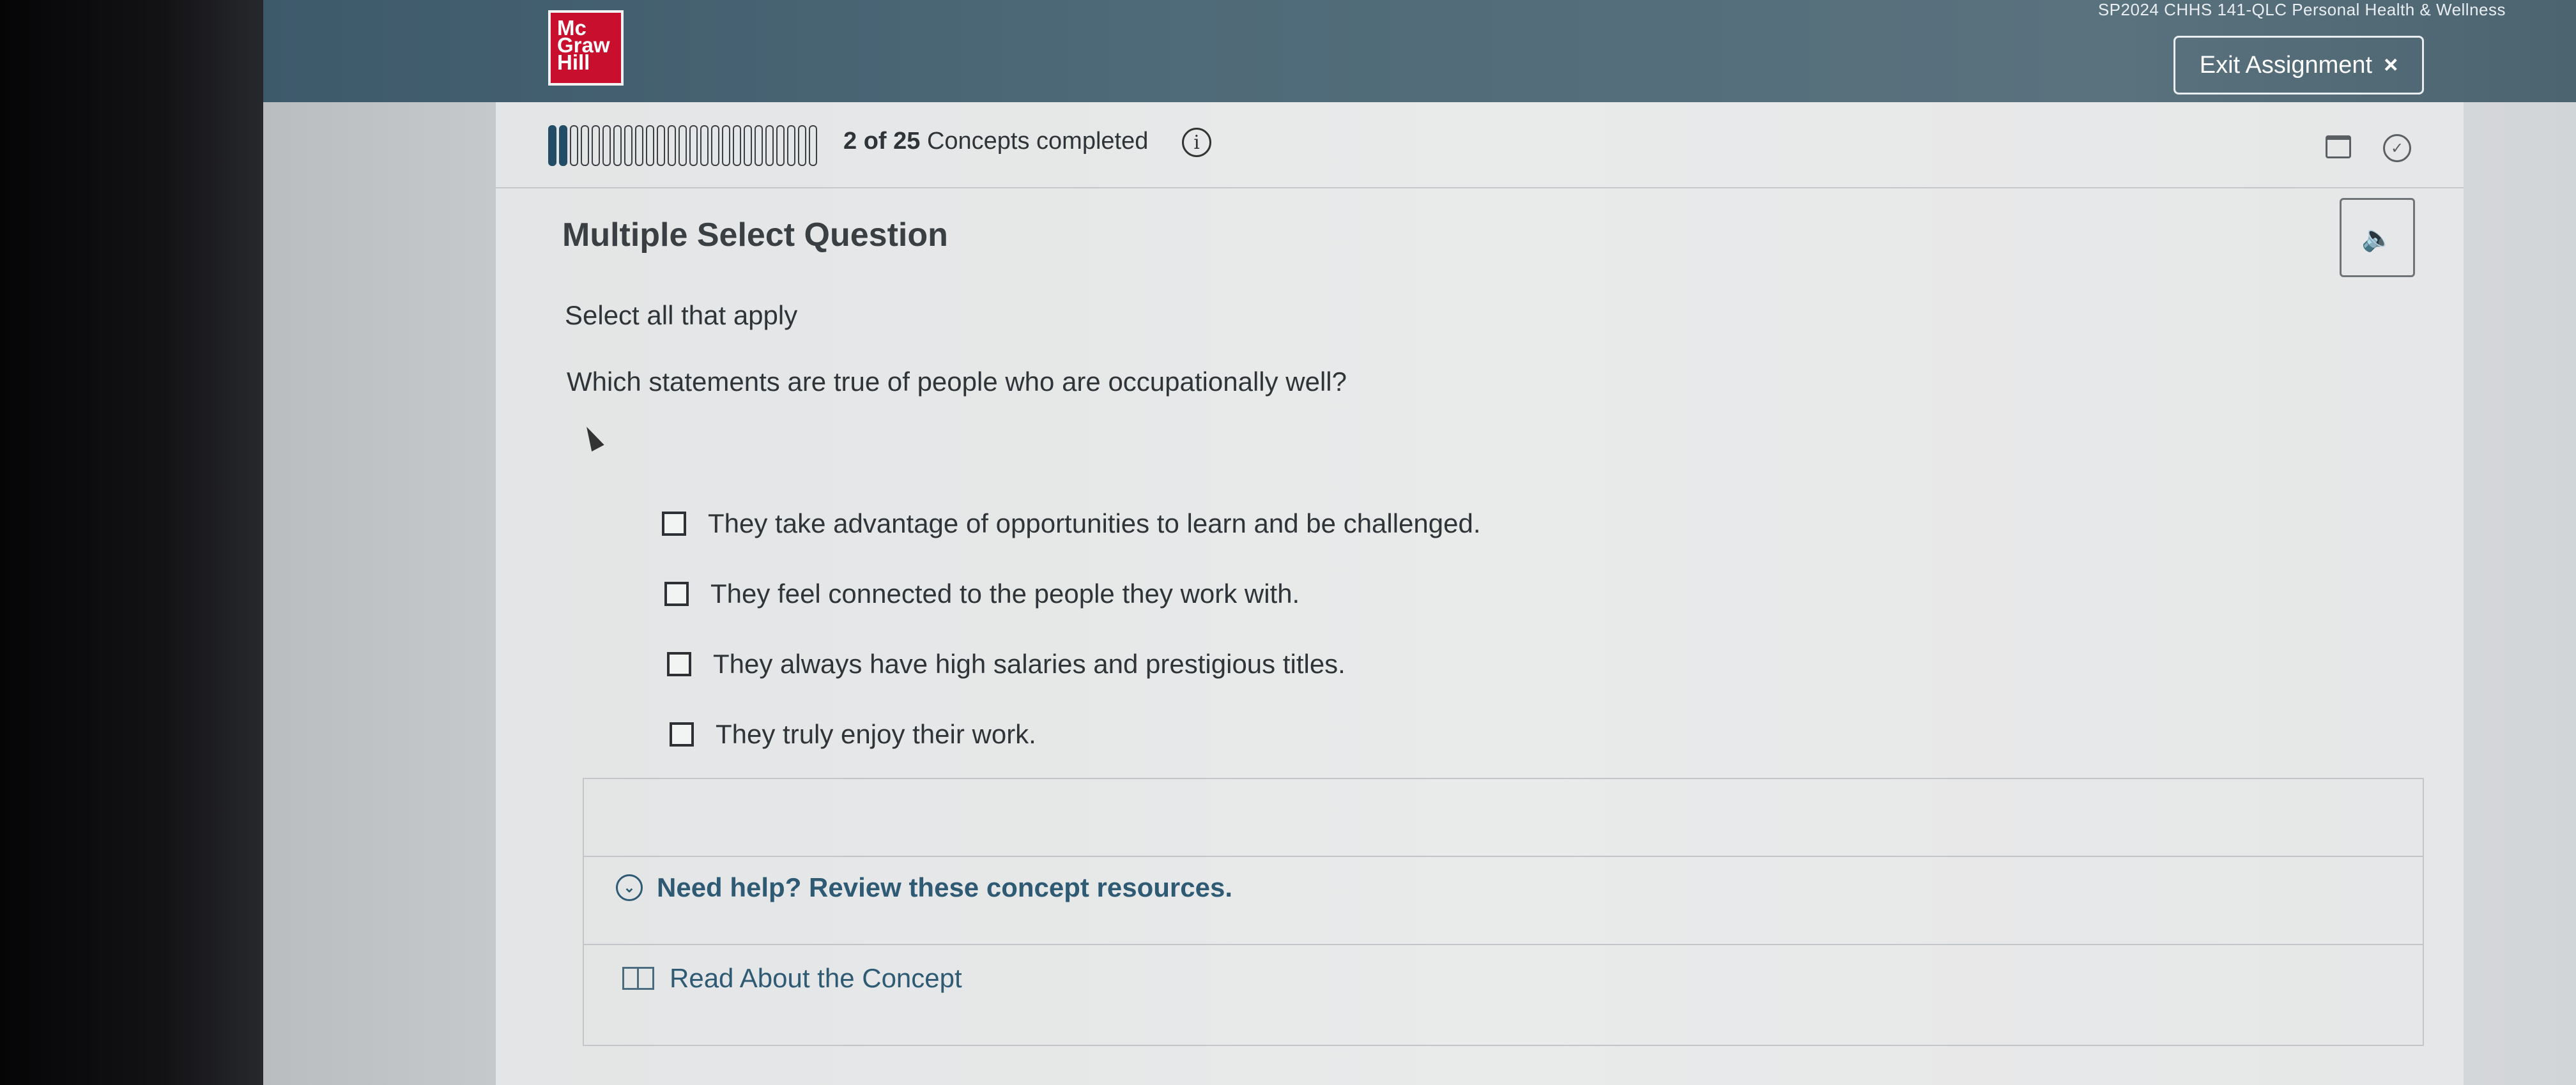 The image size is (2576, 1085). What do you see at coordinates (638, 978) in the screenshot?
I see `book-icon` at bounding box center [638, 978].